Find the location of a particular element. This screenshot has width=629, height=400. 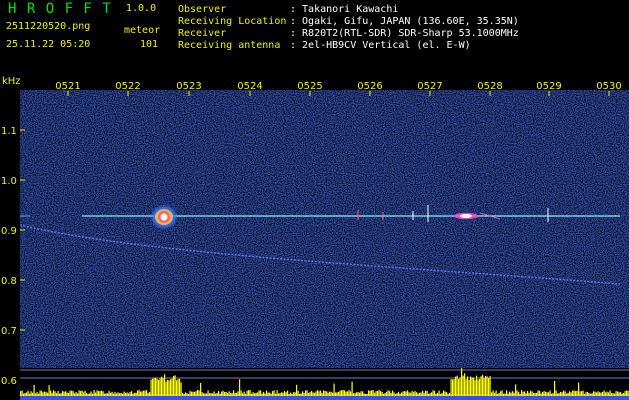

x-tick-label: 0530 is located at coordinates (608, 86).